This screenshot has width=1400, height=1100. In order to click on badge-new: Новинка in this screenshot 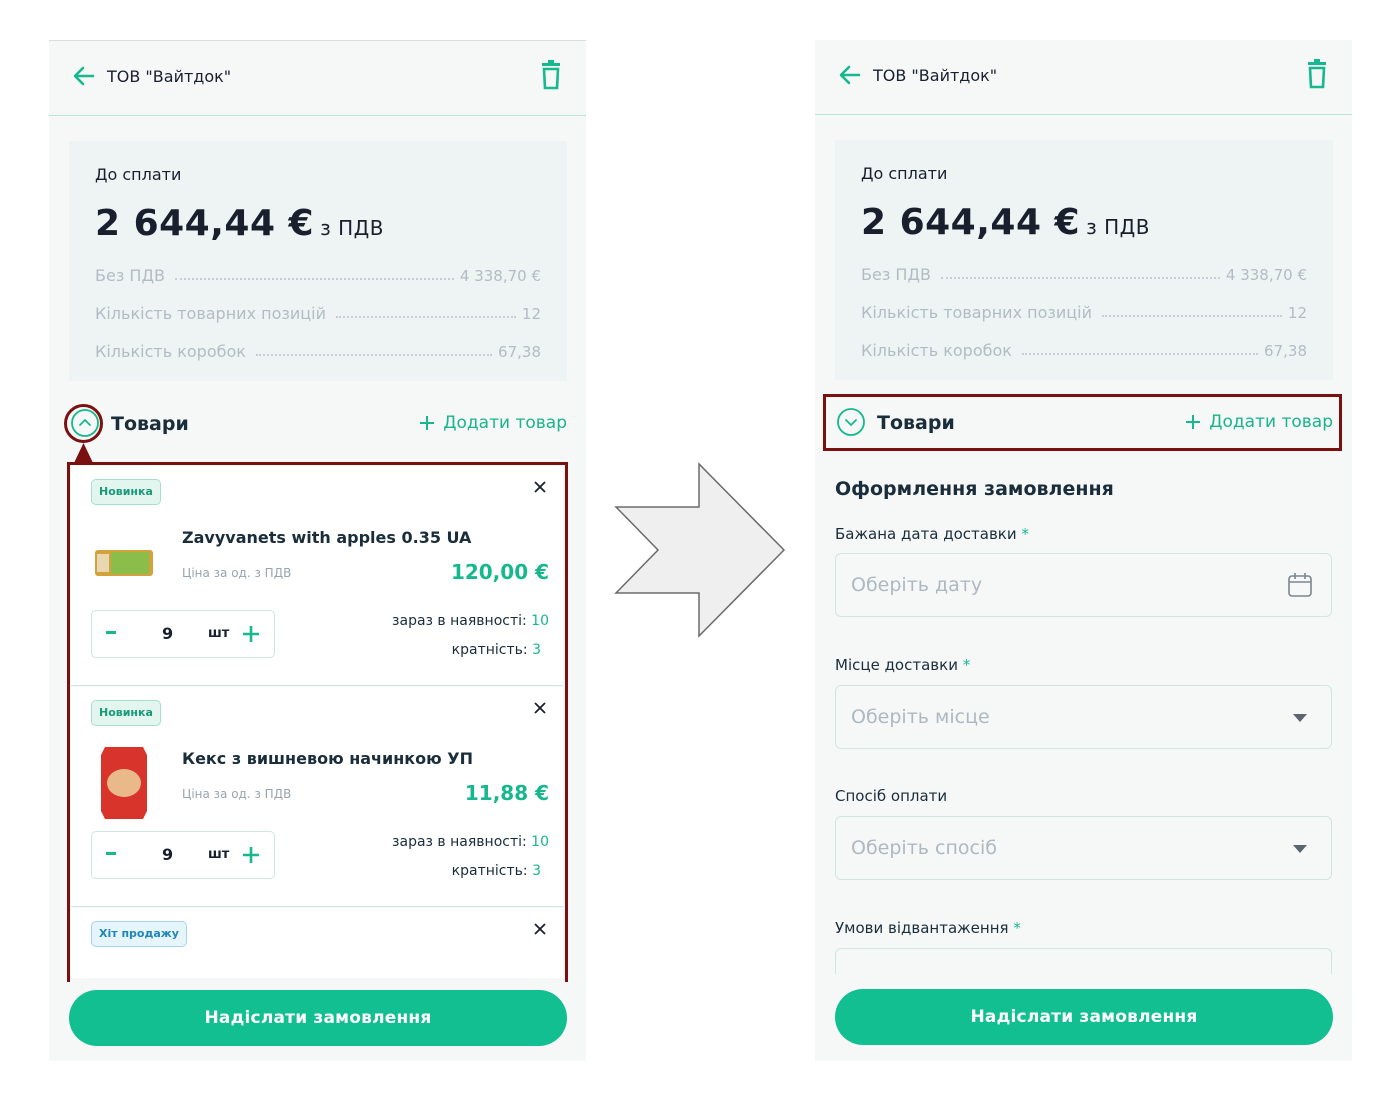, I will do `click(126, 713)`.